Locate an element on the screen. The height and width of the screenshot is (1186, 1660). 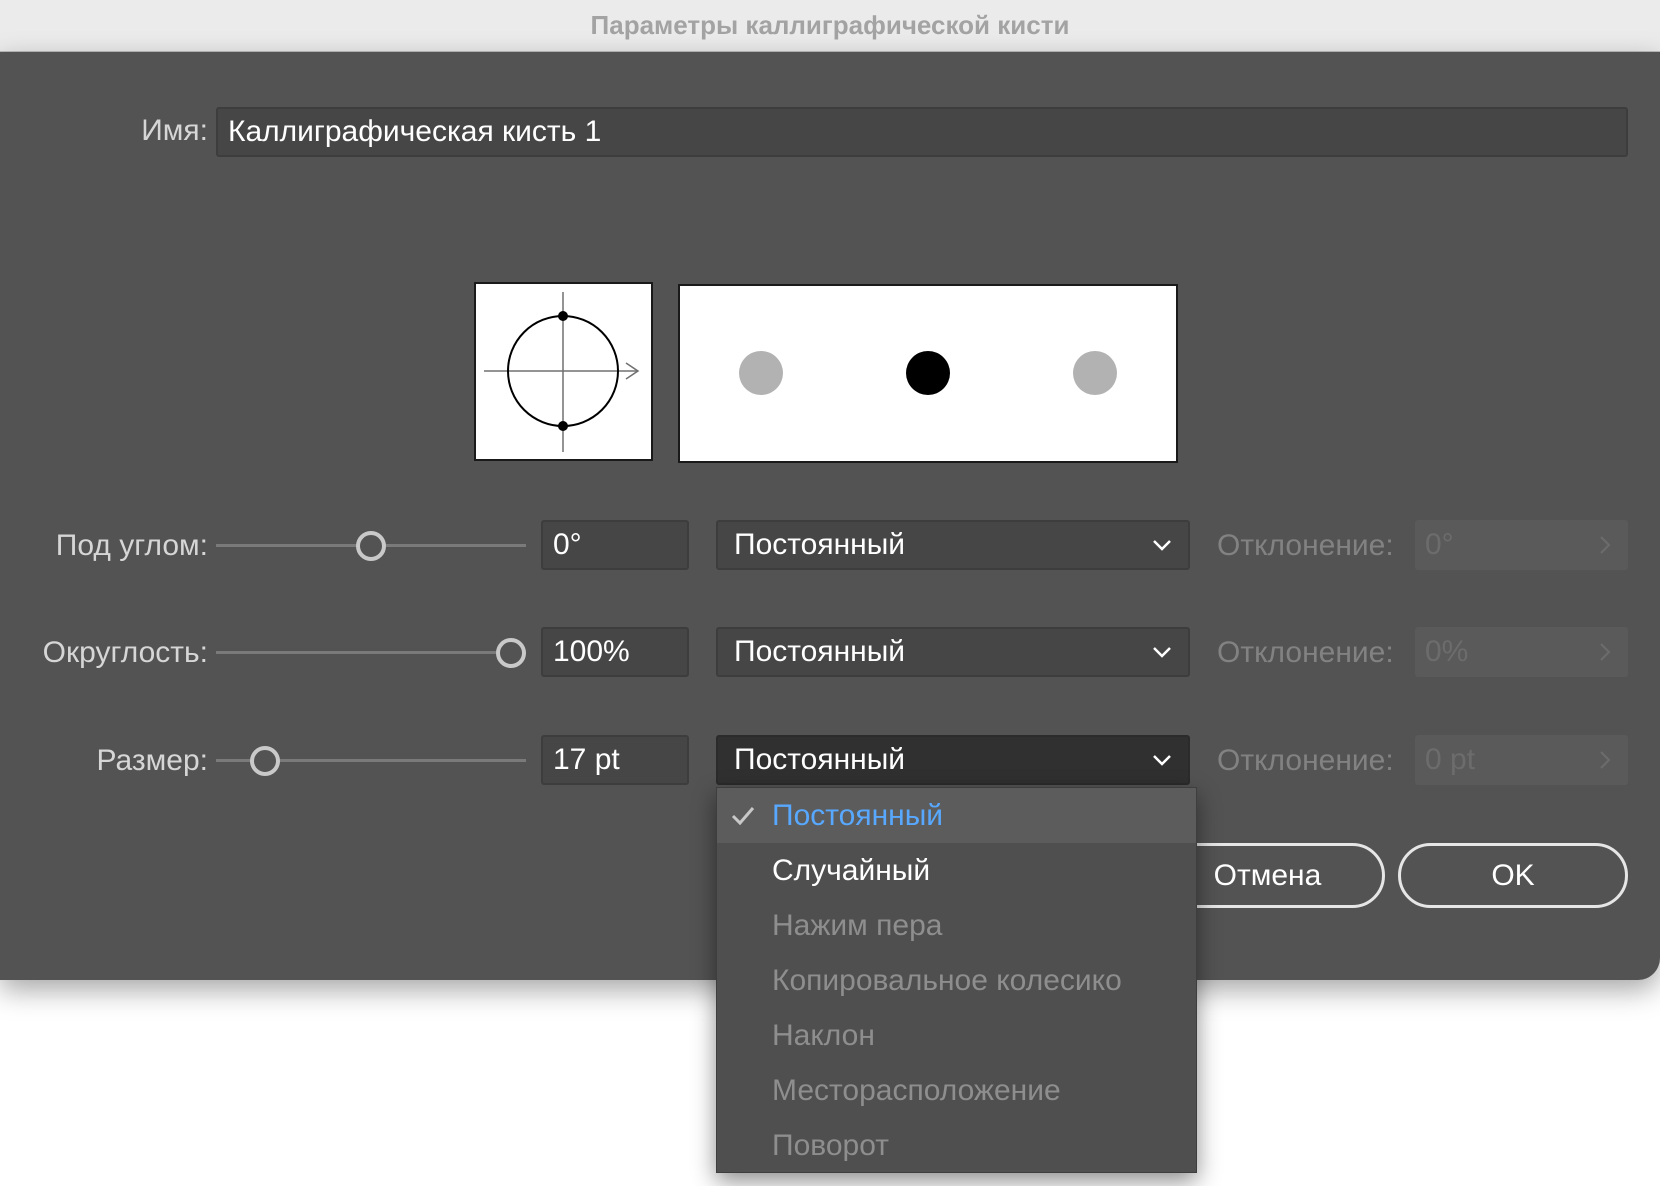
size-slider-knob is located at coordinates (265, 761).